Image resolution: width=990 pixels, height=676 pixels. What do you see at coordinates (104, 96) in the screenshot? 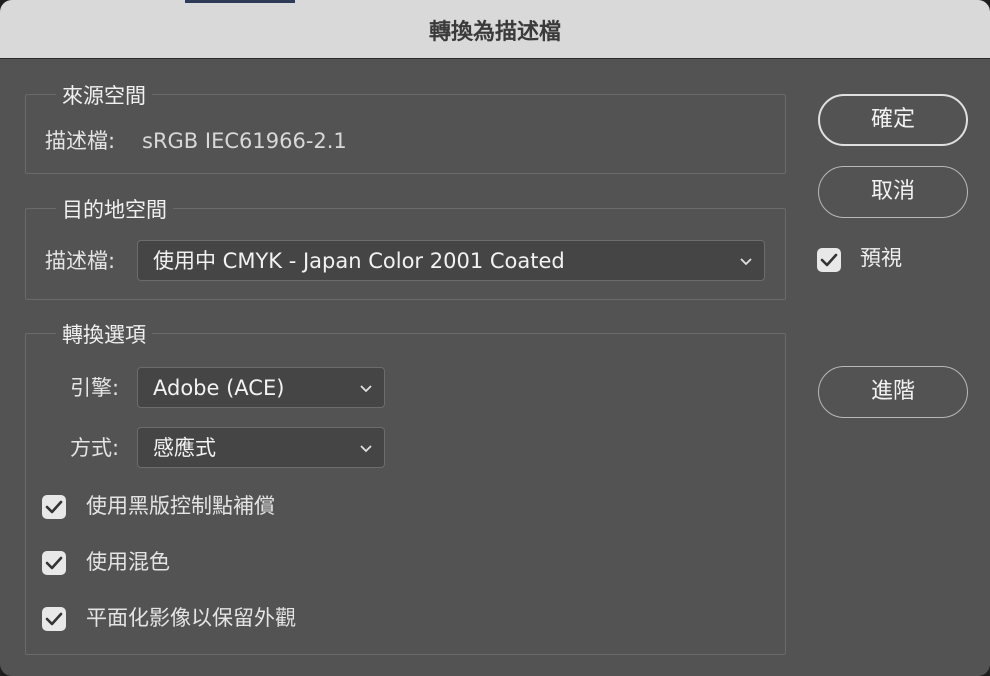
I see `source-space-legend: 來源空間` at bounding box center [104, 96].